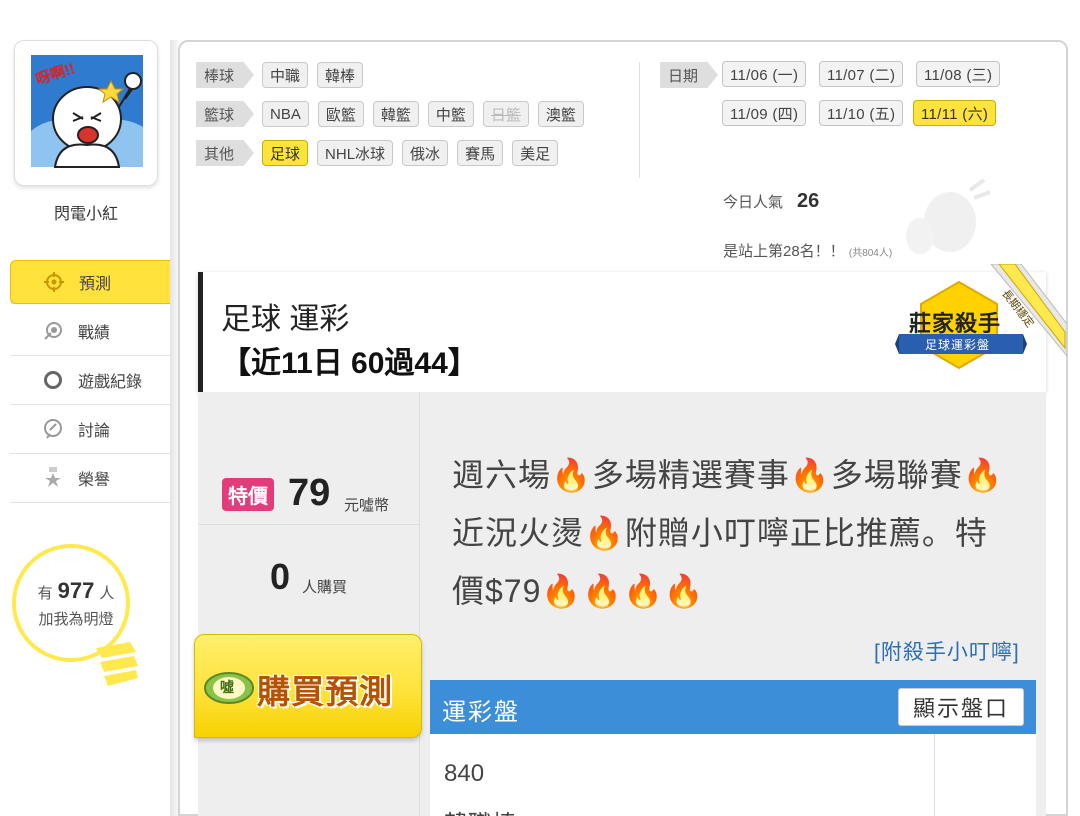 The height and width of the screenshot is (816, 1080). What do you see at coordinates (632, 328) in the screenshot?
I see `prediction-title-box: 足球 運彩 【近11日 60過44】 莊家殺手 足球運彩盤 長期穩定` at bounding box center [632, 328].